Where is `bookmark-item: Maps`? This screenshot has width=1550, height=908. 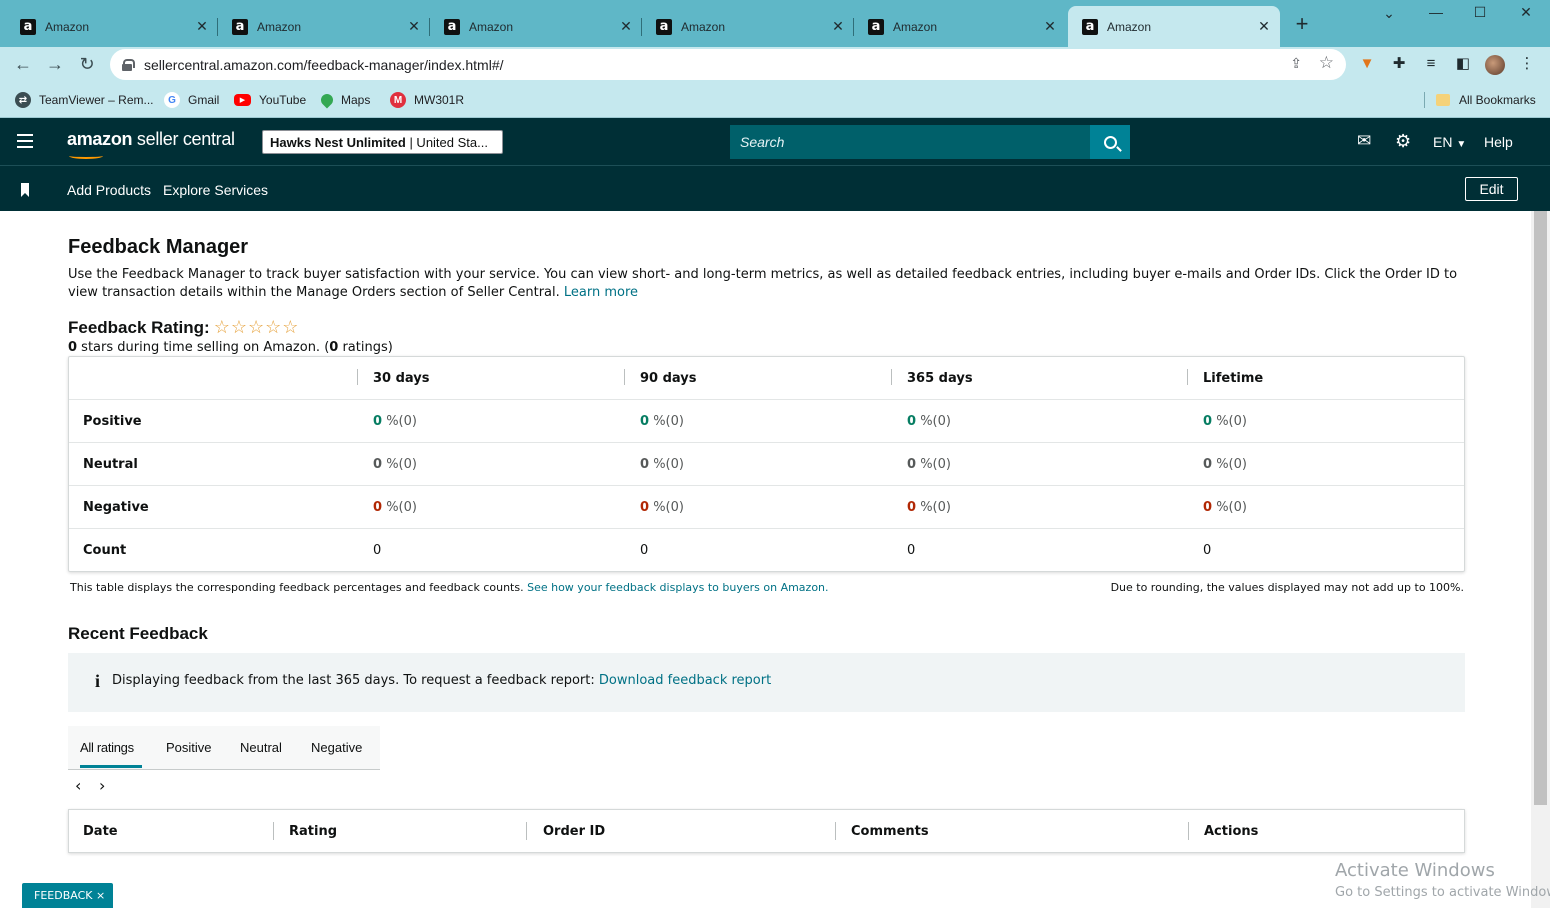 bookmark-item: Maps is located at coordinates (344, 100).